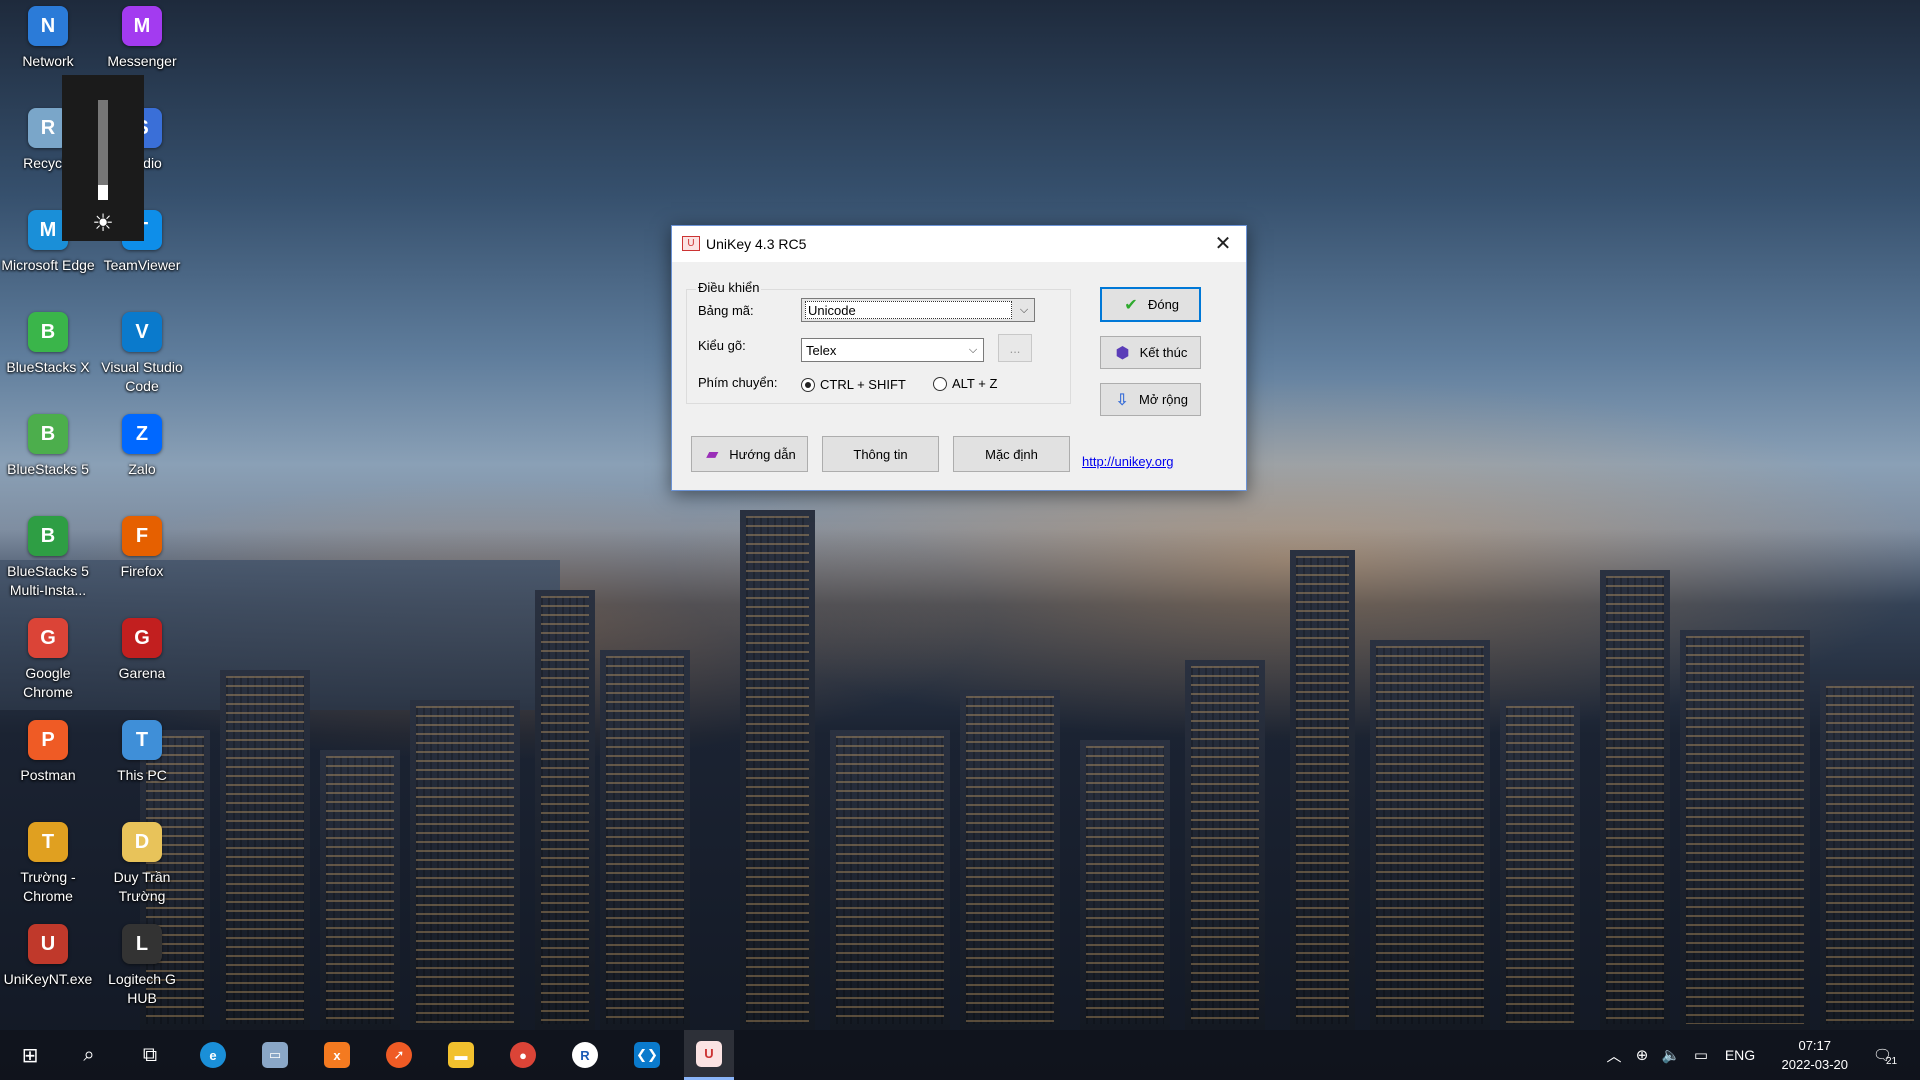 This screenshot has width=1920, height=1080. I want to click on firefox-icon: F, so click(142, 536).